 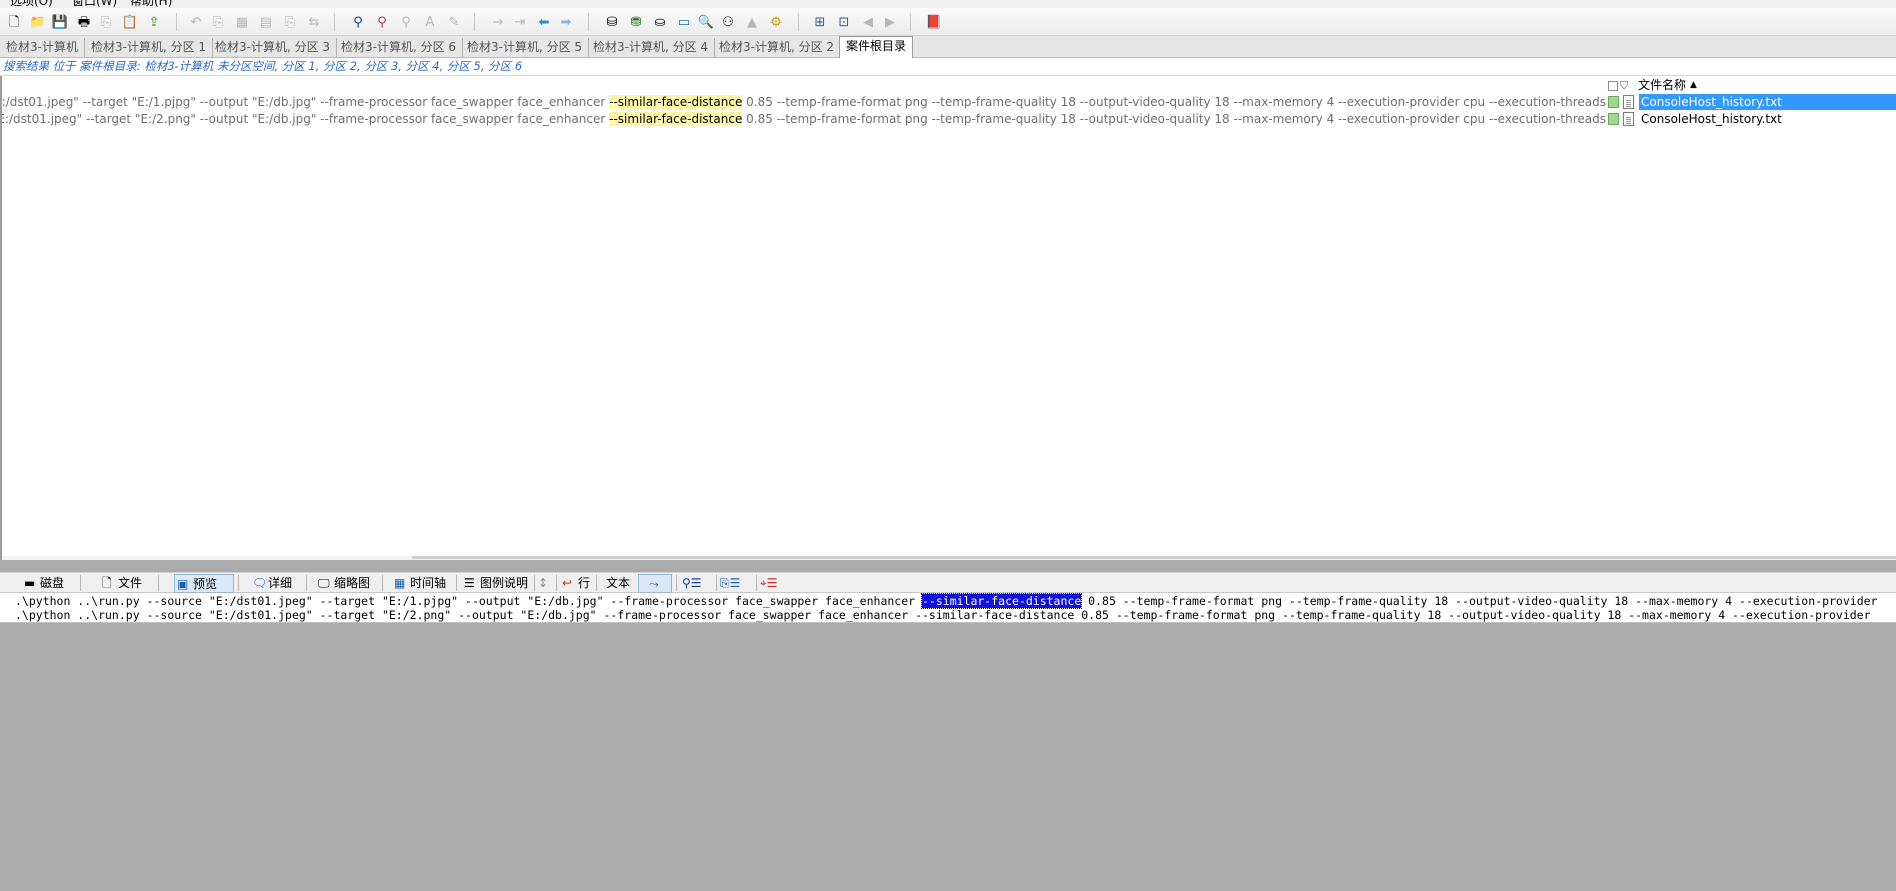 I want to click on chart-icon: ▲, so click(x=752, y=22).